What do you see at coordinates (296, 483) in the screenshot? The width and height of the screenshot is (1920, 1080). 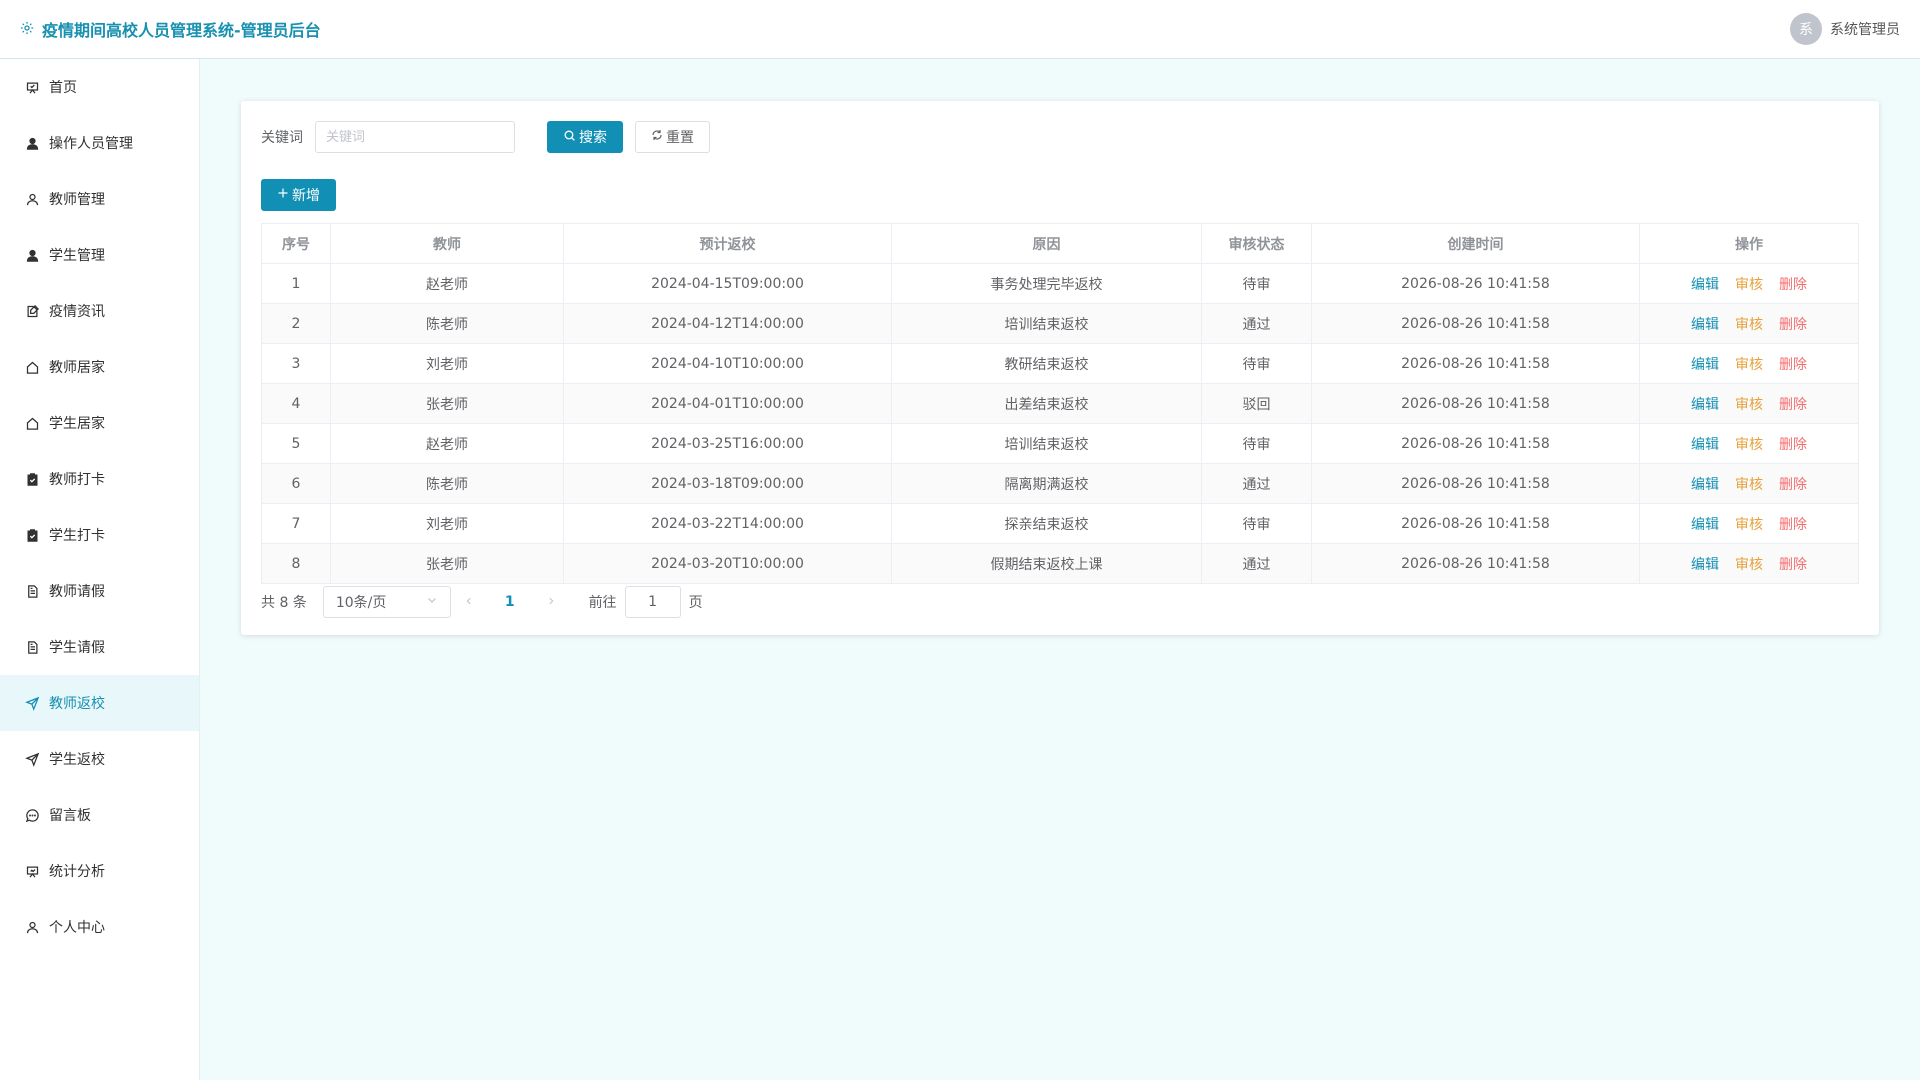 I see `cell-no: 6` at bounding box center [296, 483].